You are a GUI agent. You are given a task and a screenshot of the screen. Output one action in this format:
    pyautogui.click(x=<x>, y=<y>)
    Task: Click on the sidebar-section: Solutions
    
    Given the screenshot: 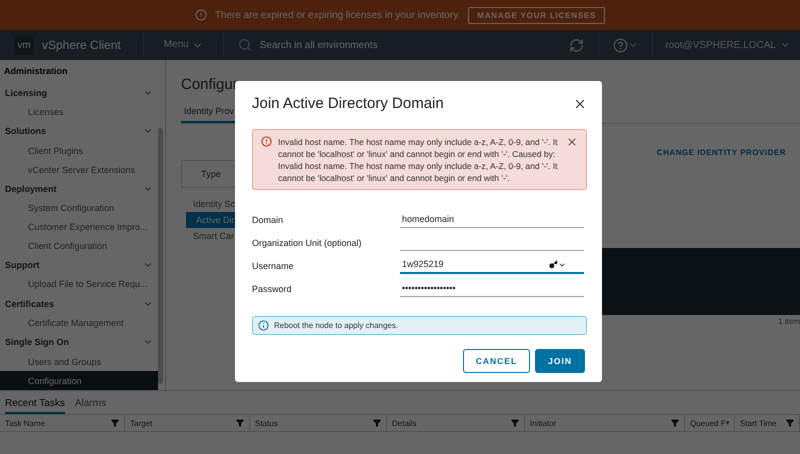 What is the action you would take?
    pyautogui.click(x=79, y=131)
    